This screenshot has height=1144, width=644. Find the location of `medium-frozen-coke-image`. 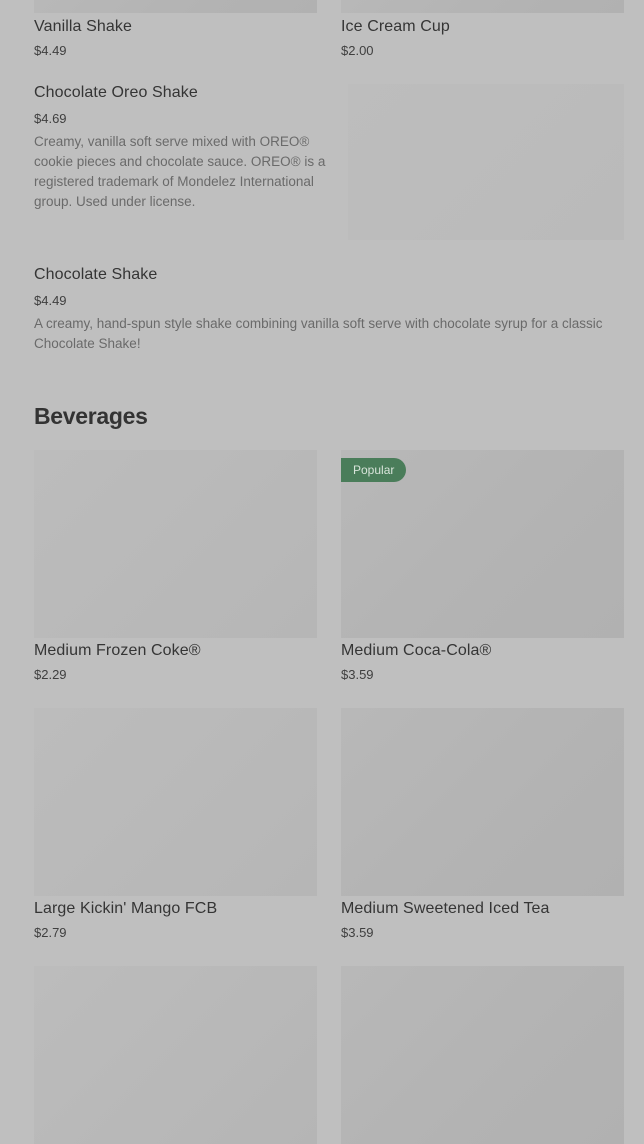

medium-frozen-coke-image is located at coordinates (175, 544).